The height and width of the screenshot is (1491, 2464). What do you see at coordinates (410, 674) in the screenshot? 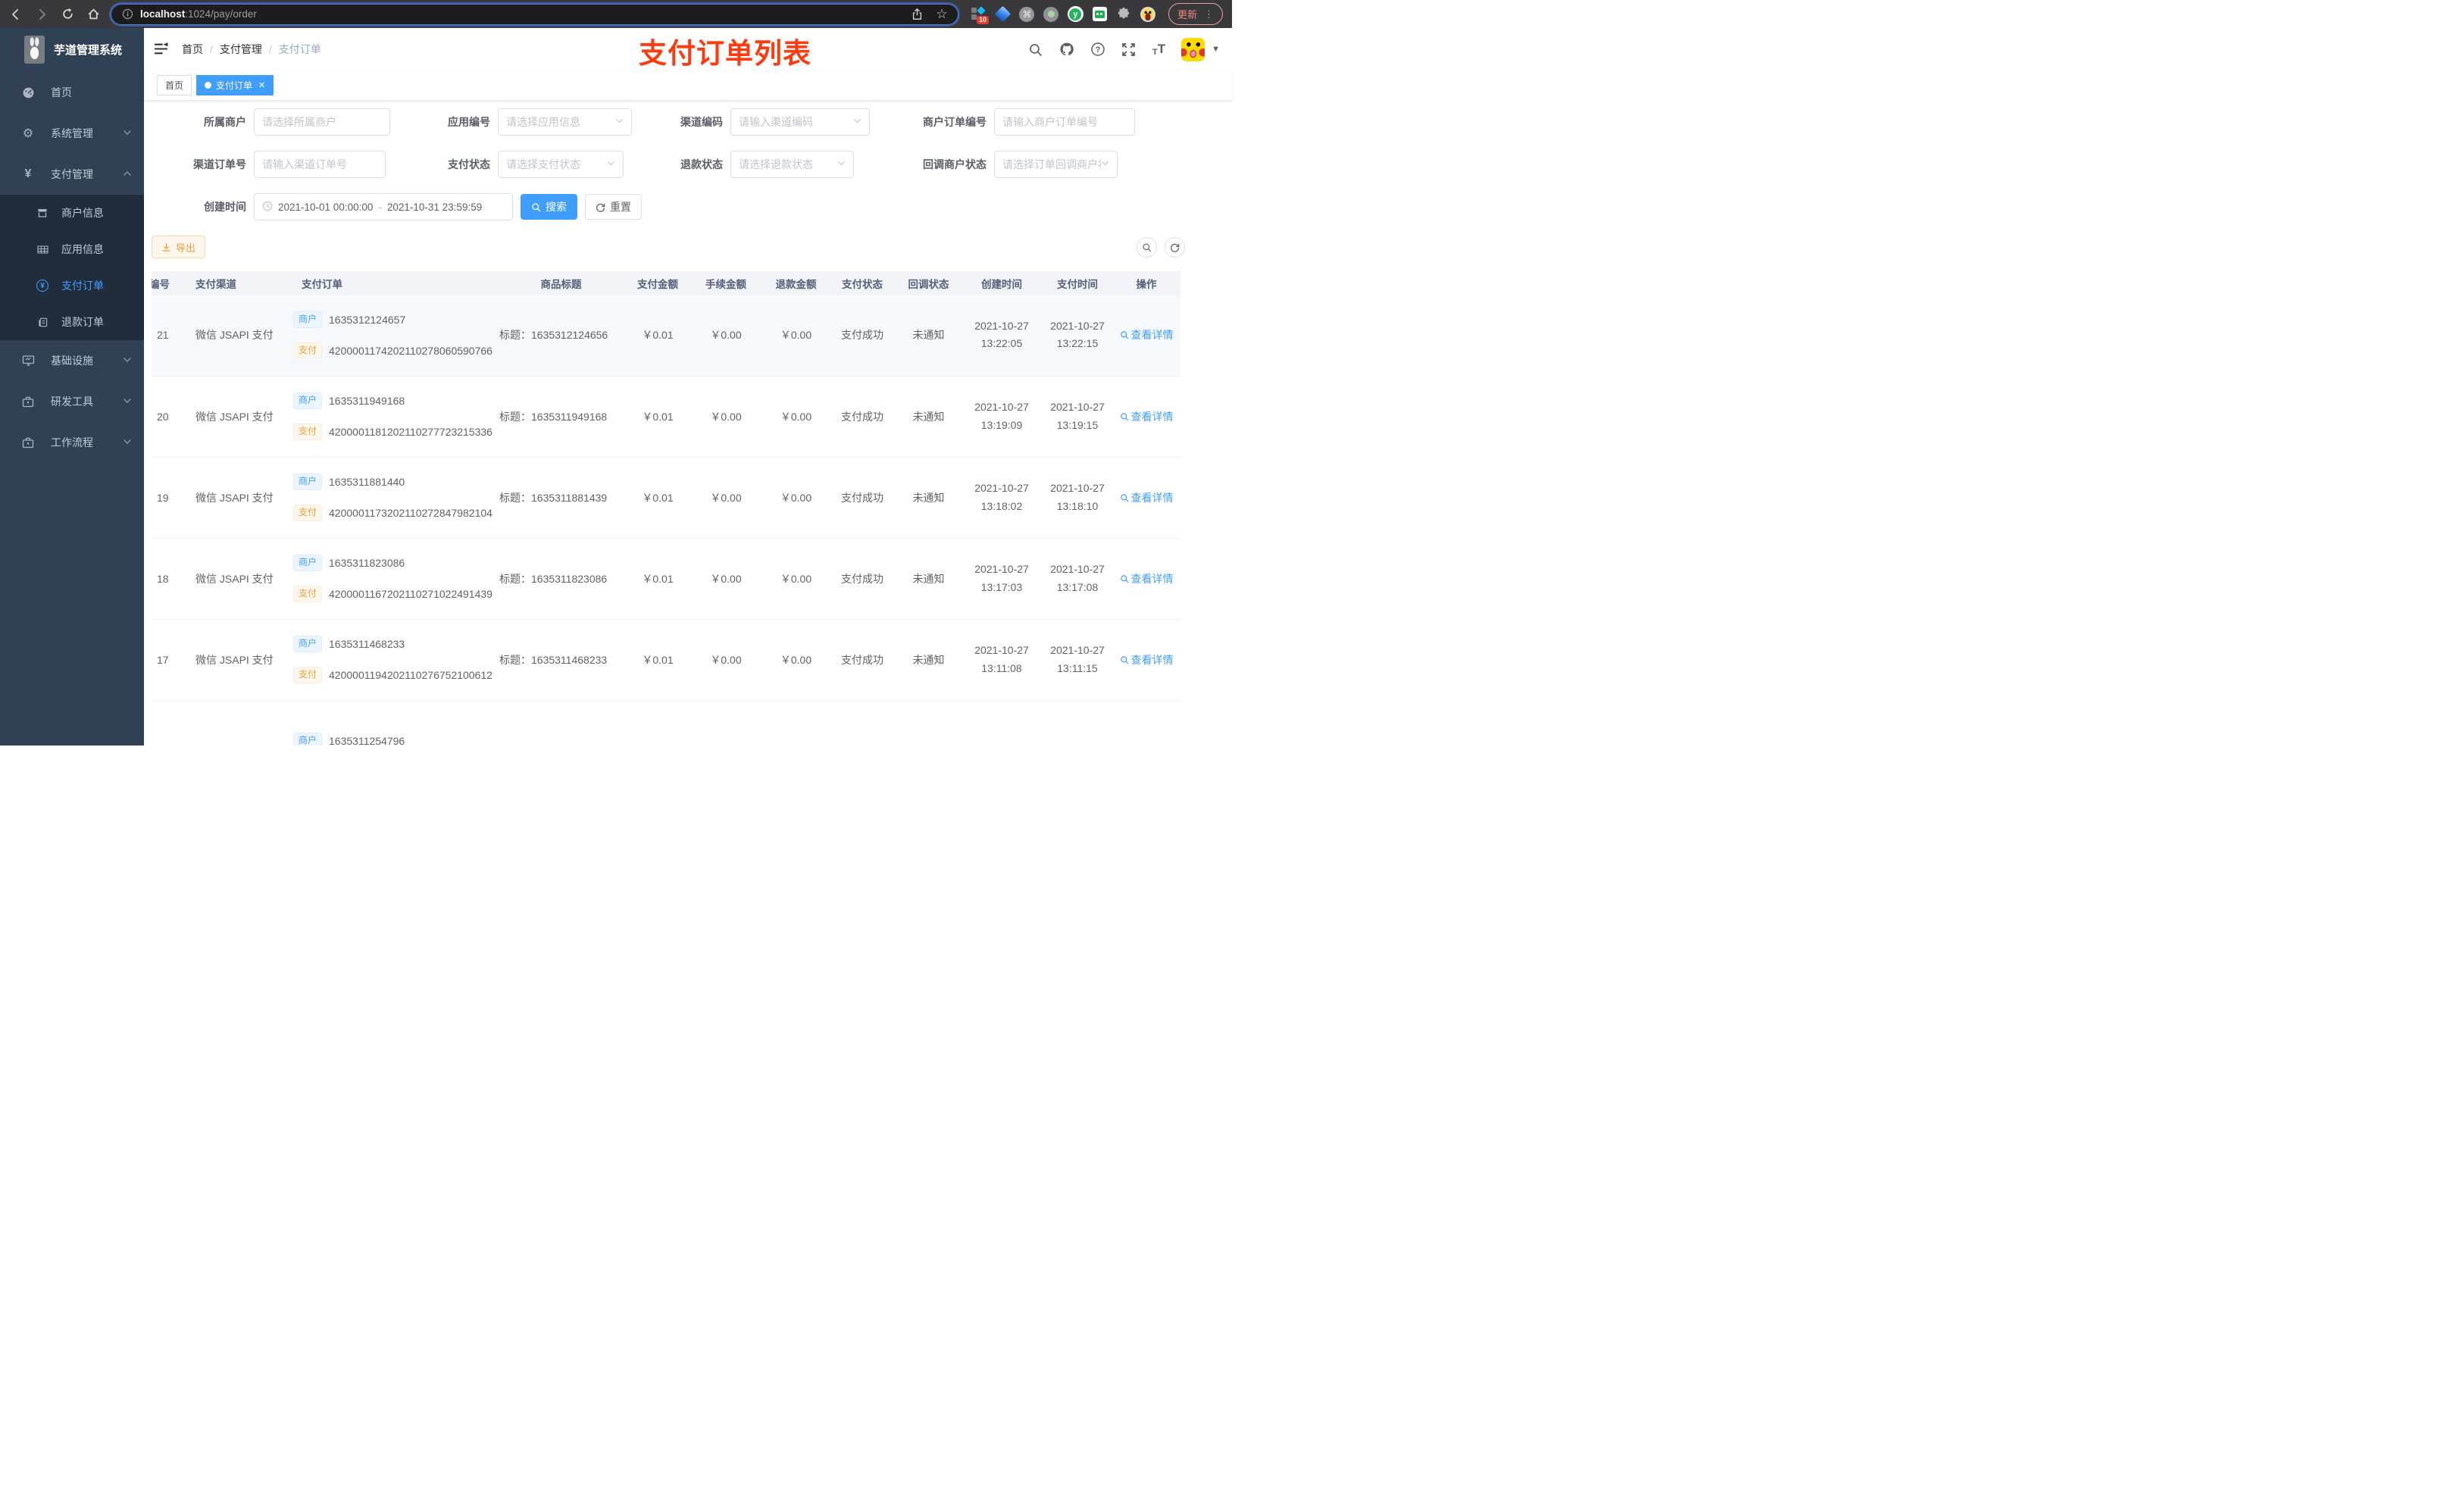
I see `pay-order-no: 4200001194202110276752100612` at bounding box center [410, 674].